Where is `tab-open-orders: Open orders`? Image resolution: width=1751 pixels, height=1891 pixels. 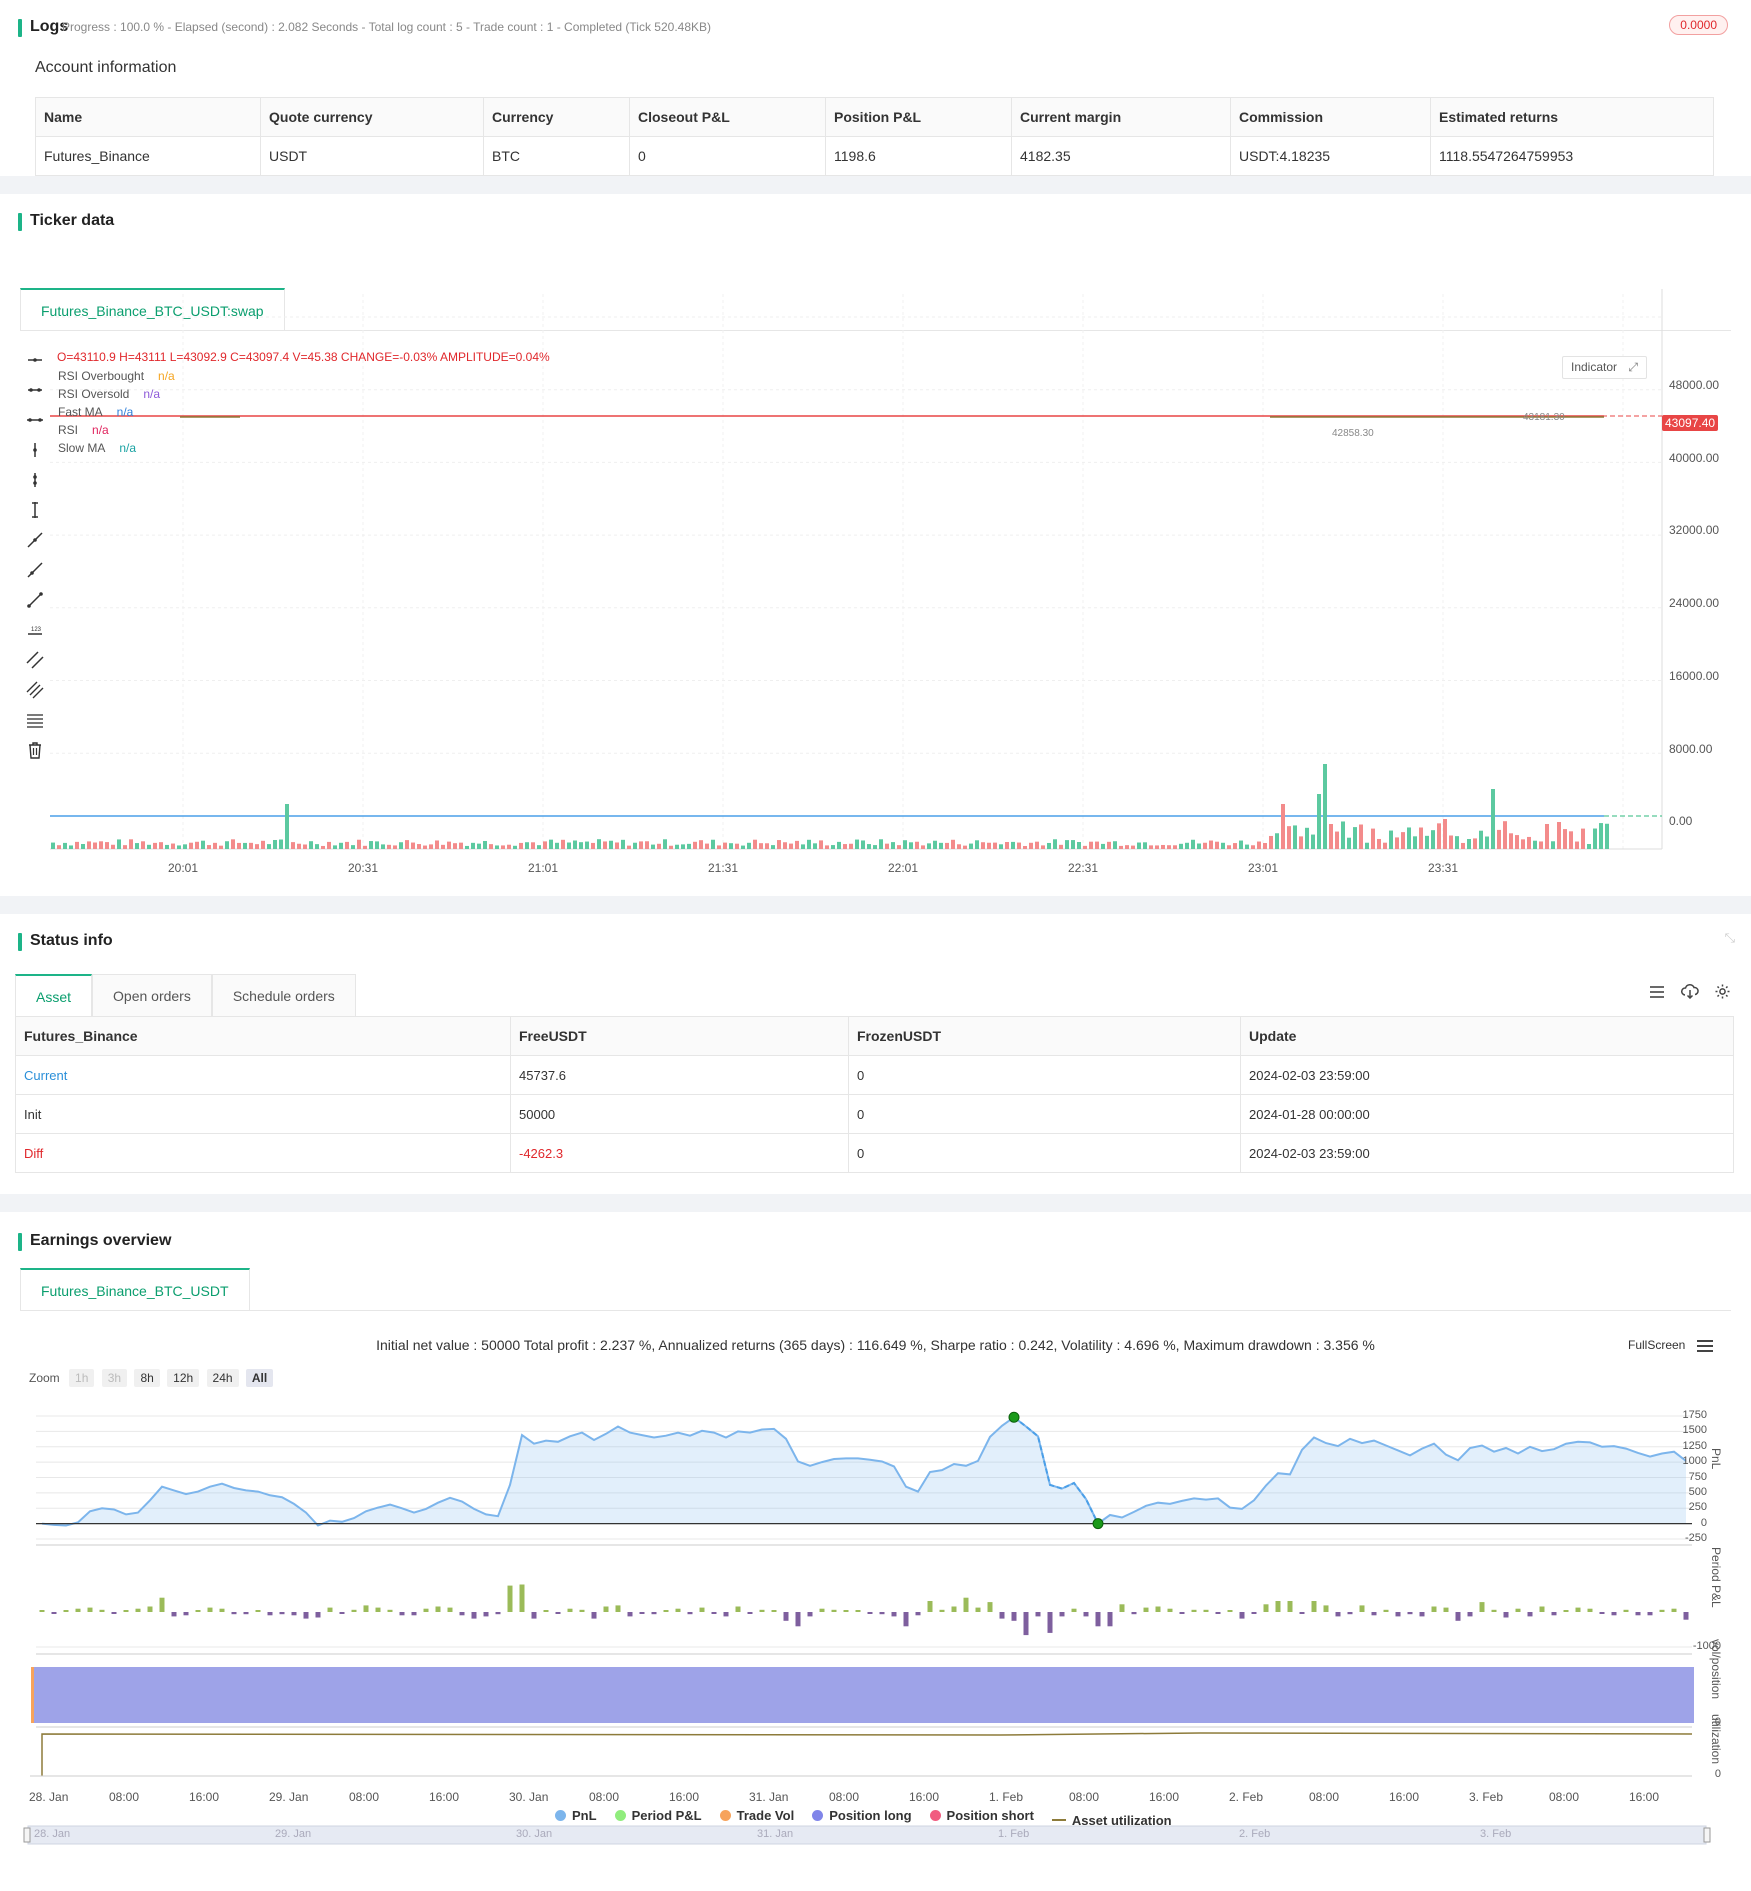
tab-open-orders: Open orders is located at coordinates (152, 995).